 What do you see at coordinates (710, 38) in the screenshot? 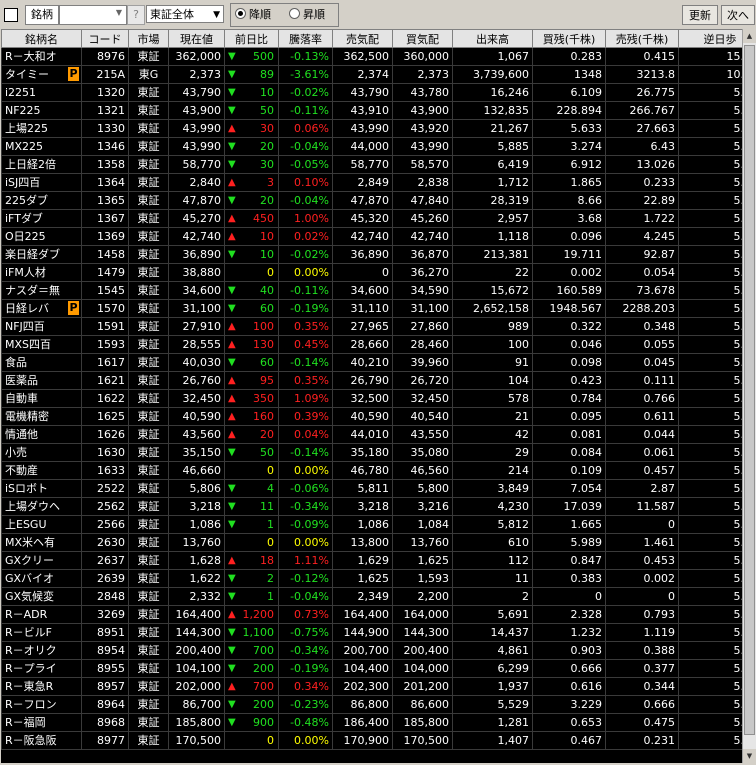
I see `column-header: 逆日歩` at bounding box center [710, 38].